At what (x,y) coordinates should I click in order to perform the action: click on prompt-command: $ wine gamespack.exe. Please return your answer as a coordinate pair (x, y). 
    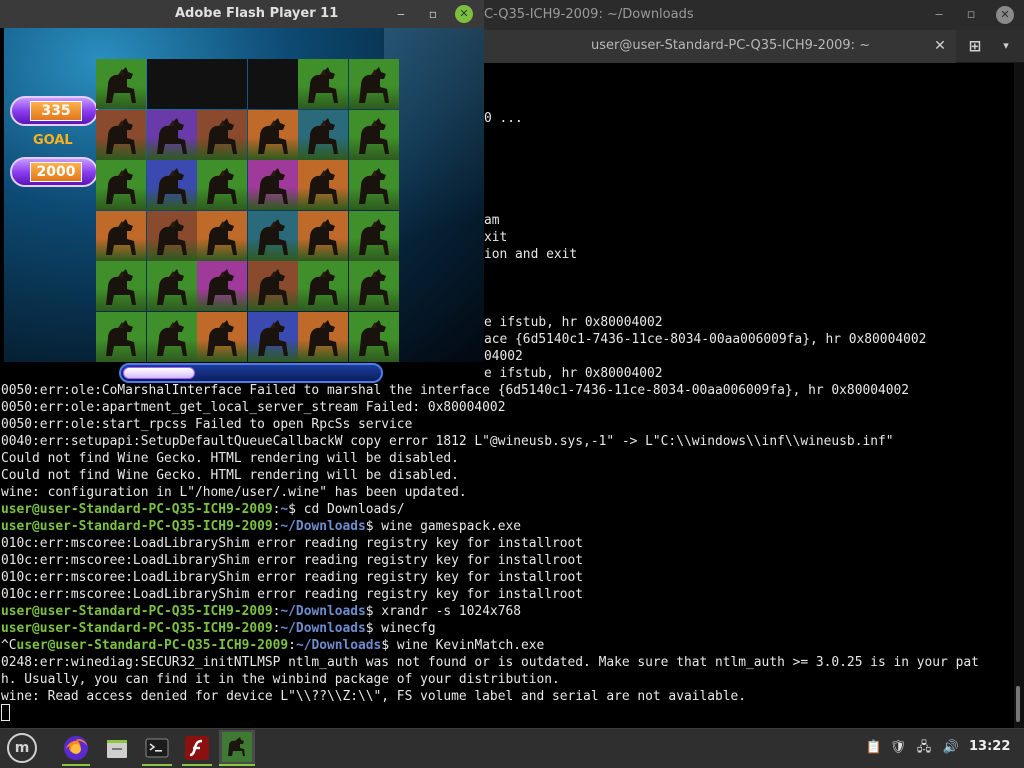
    Looking at the image, I should click on (443, 526).